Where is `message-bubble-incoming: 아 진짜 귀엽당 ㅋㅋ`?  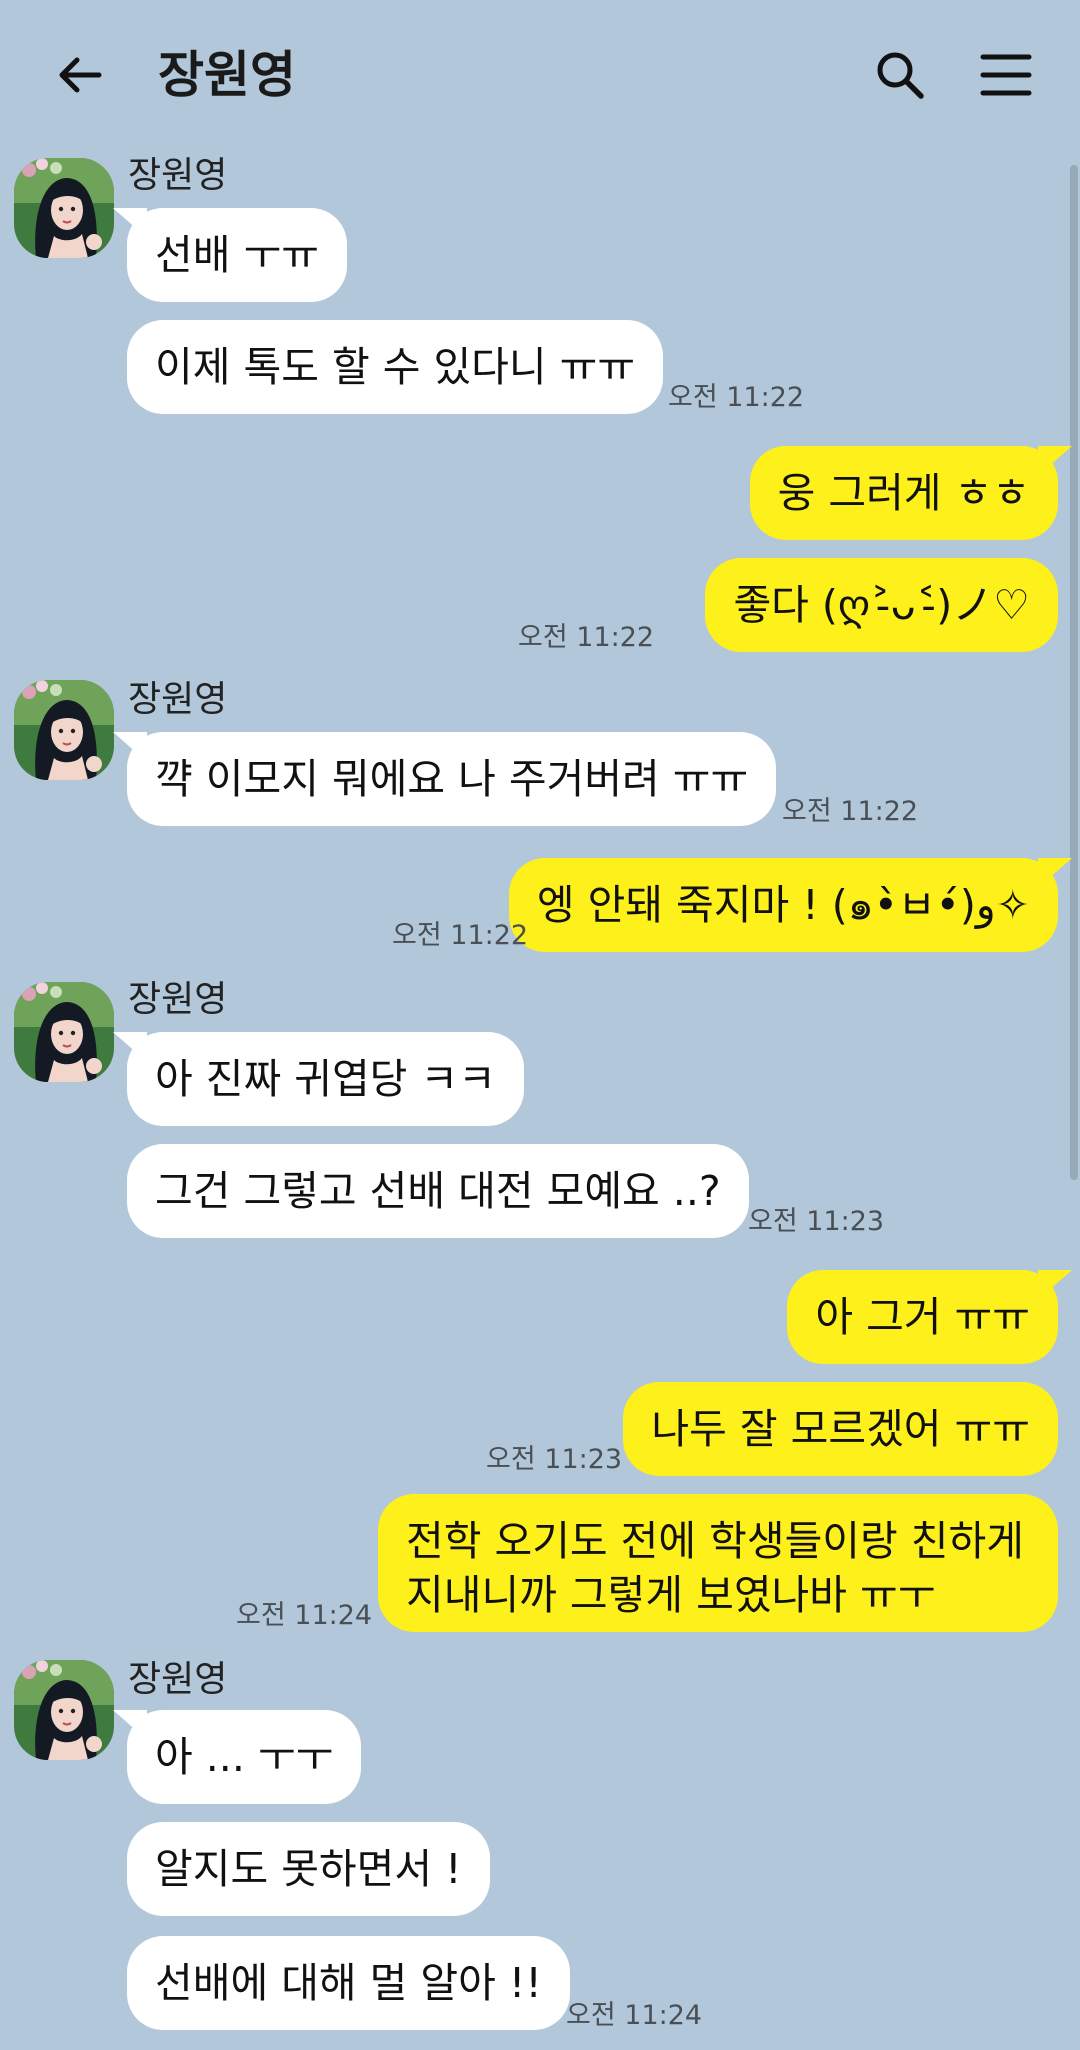
message-bubble-incoming: 아 진짜 귀엽당 ㅋㅋ is located at coordinates (318, 1079).